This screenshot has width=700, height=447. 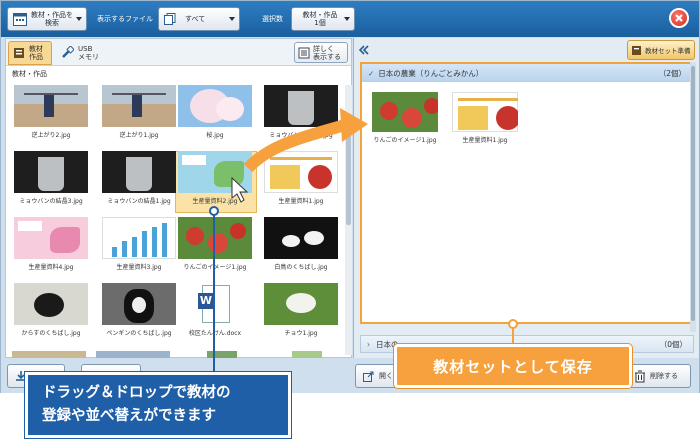 I want to click on open-label: 開く, so click(x=386, y=376).